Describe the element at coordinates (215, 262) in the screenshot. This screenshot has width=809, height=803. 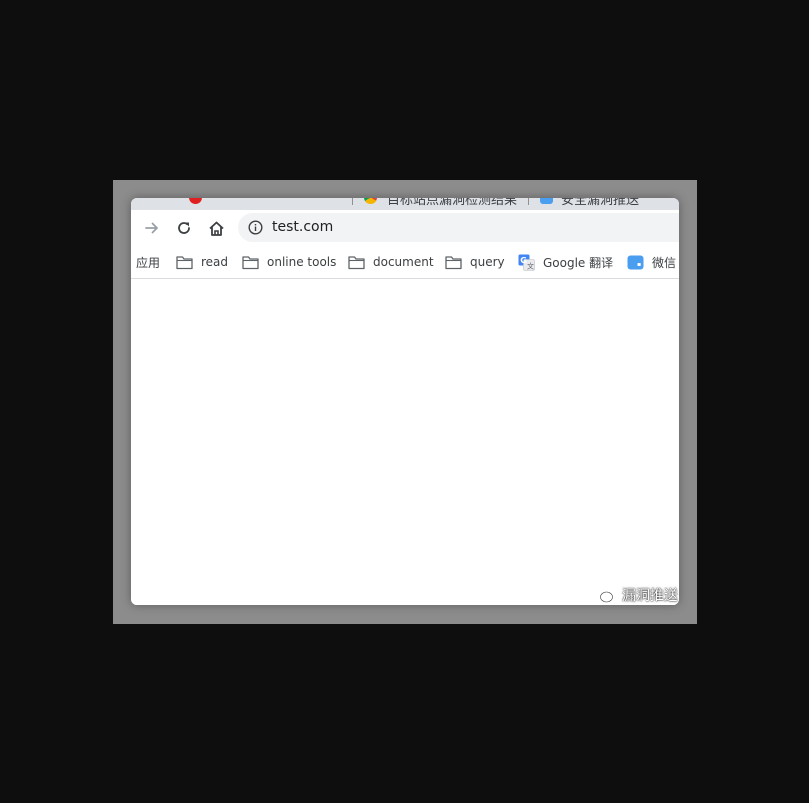
I see `bookmark-label: read` at that location.